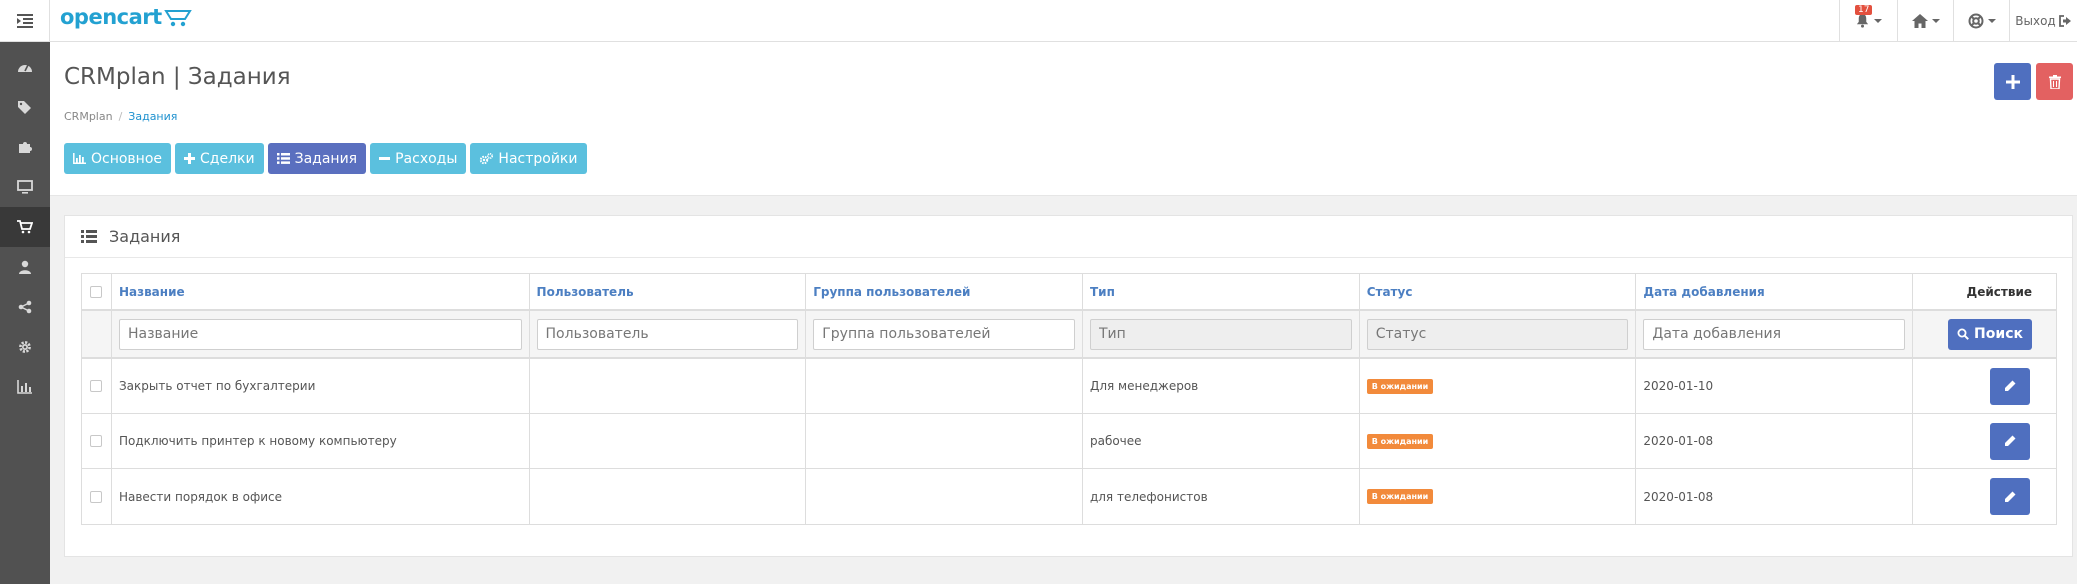  I want to click on cell-action, so click(1984, 441).